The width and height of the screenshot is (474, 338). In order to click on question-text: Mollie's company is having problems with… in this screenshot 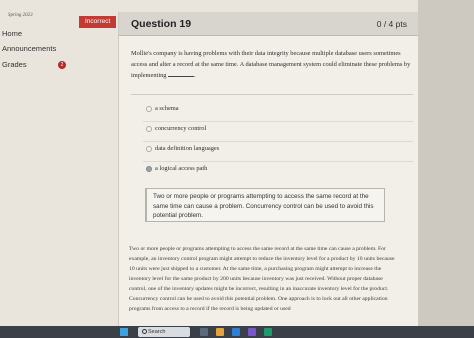, I will do `click(272, 64)`.